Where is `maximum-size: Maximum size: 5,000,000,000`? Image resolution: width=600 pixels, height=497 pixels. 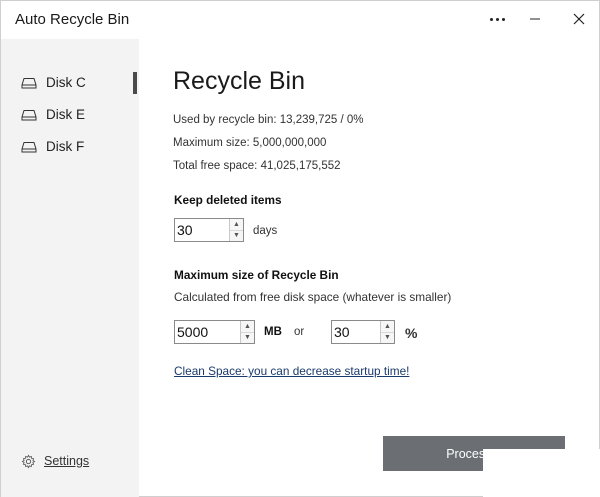
maximum-size: Maximum size: 5,000,000,000 is located at coordinates (250, 143).